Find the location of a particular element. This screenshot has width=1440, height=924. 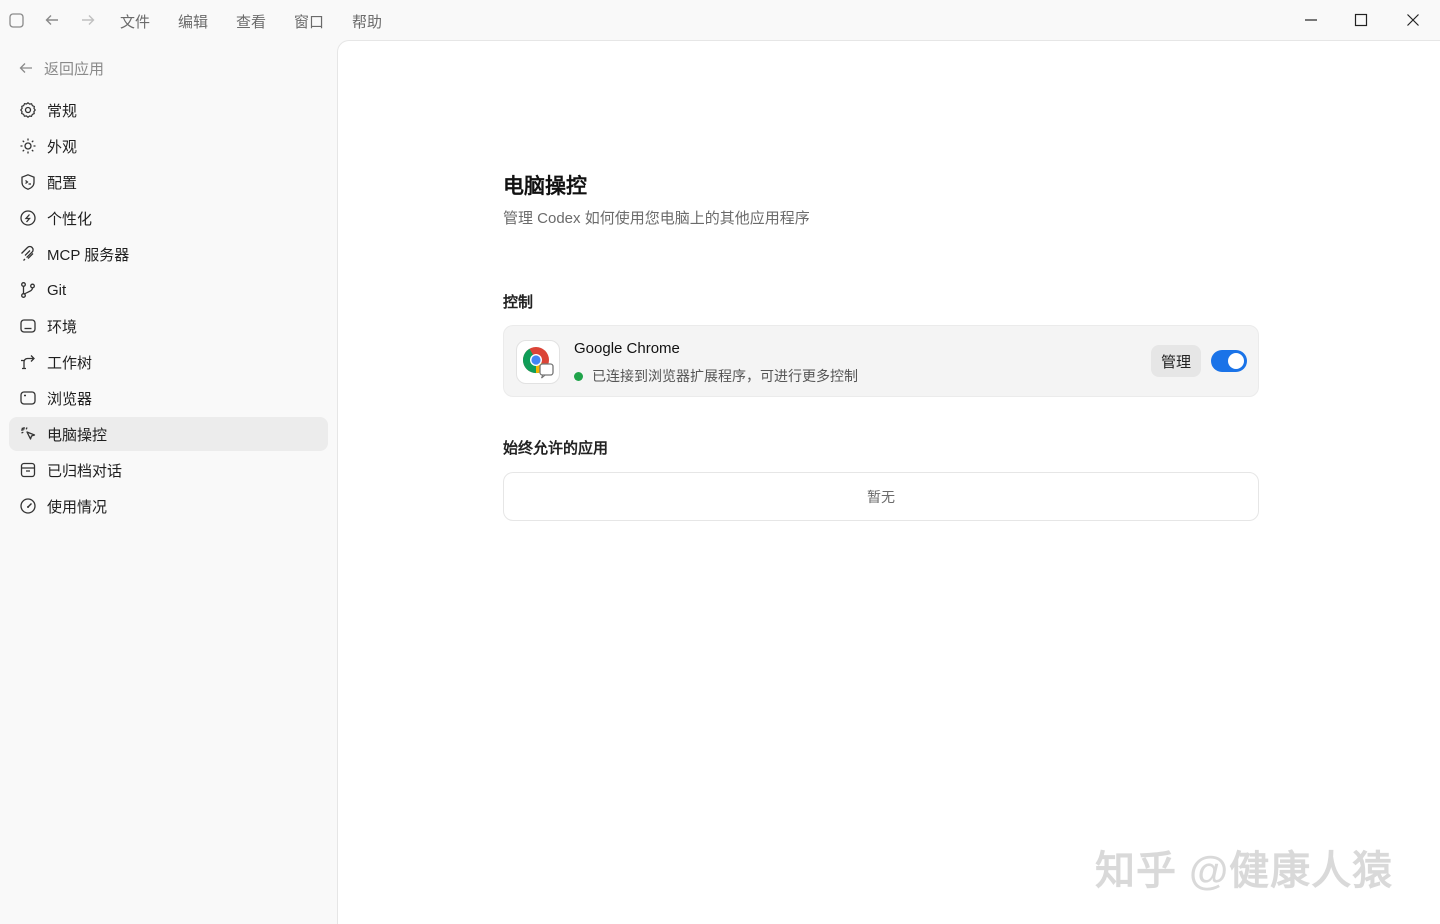

sidebar-item-label: 工作树 is located at coordinates (70, 363).